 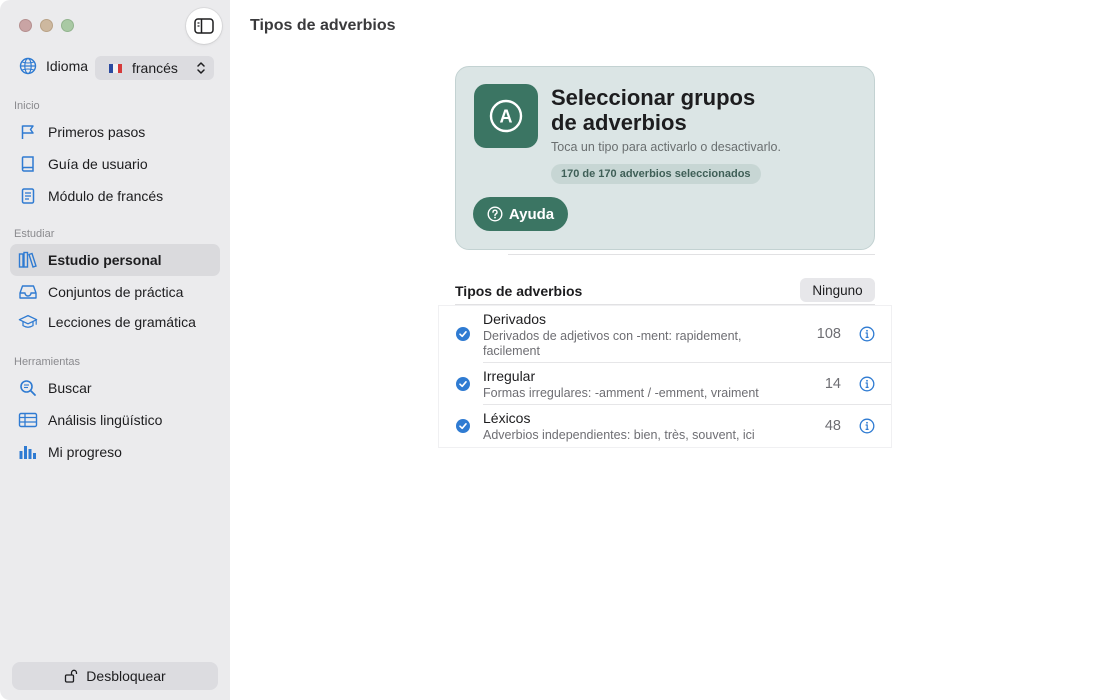 I want to click on unlock-button: Desbloquear, so click(x=115, y=676).